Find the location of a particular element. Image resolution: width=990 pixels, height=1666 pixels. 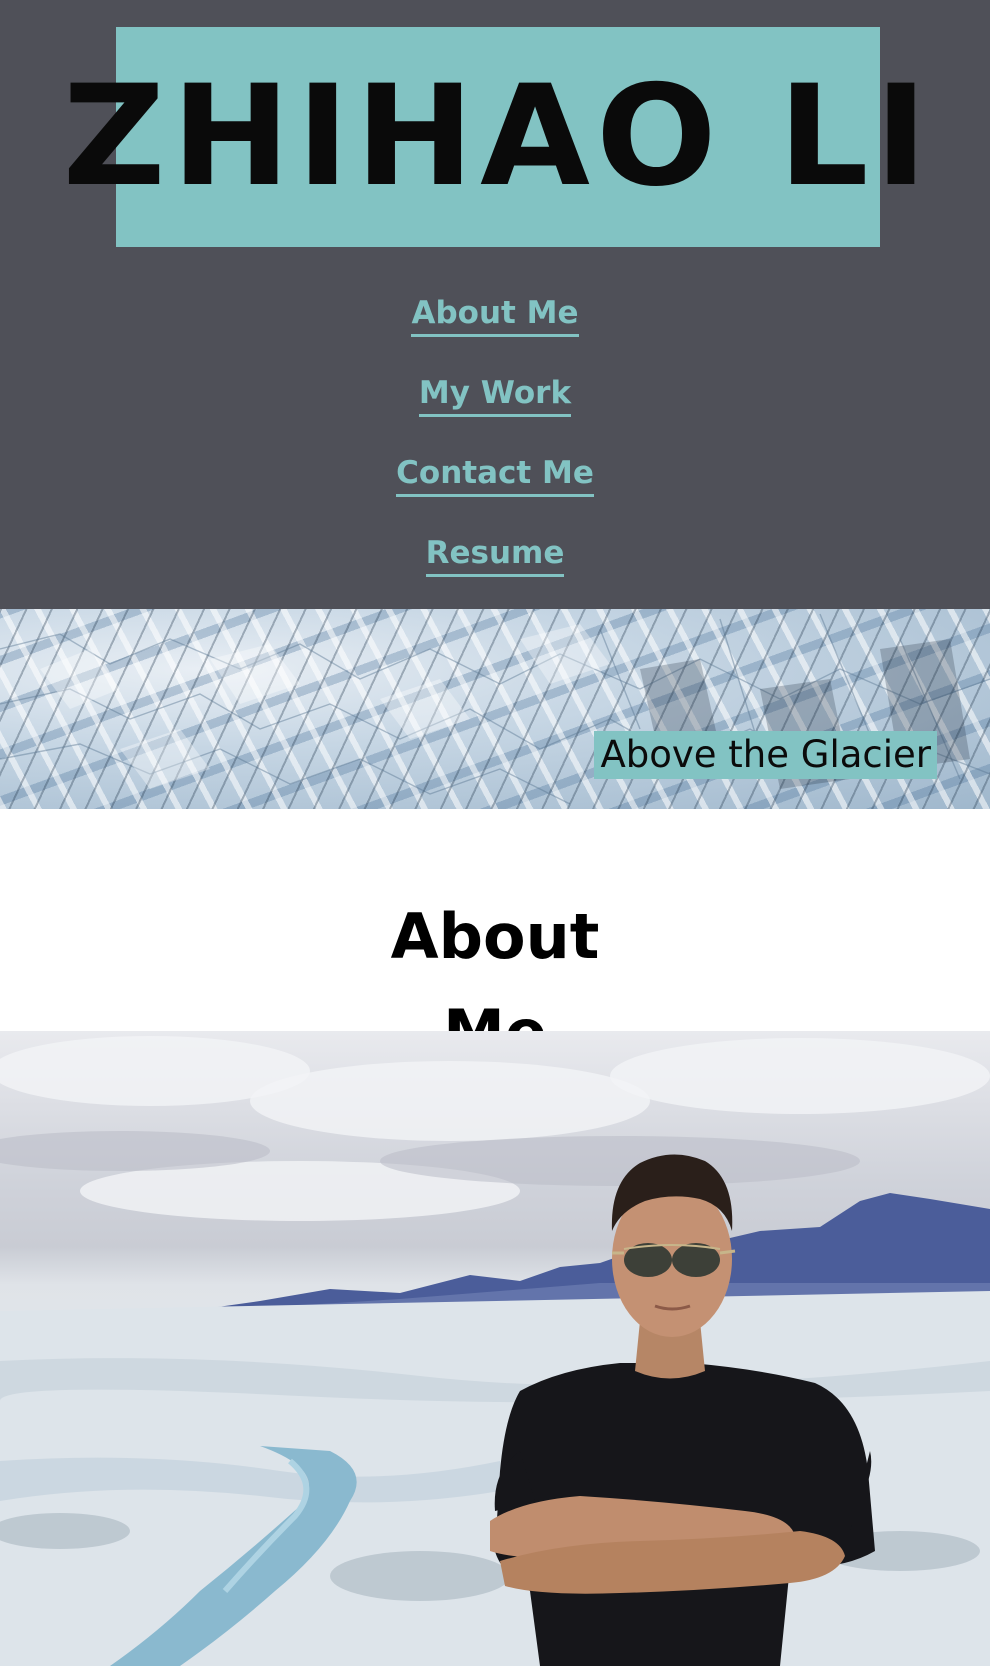

banner-caption: Above the Glacier is located at coordinates (765, 755).